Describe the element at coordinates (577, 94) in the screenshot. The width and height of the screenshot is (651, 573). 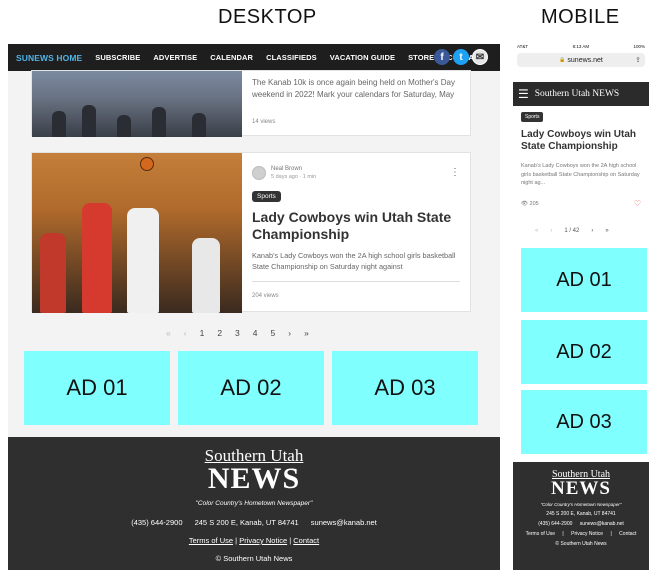
I see `site-brand: Southern Utah NEWS` at that location.